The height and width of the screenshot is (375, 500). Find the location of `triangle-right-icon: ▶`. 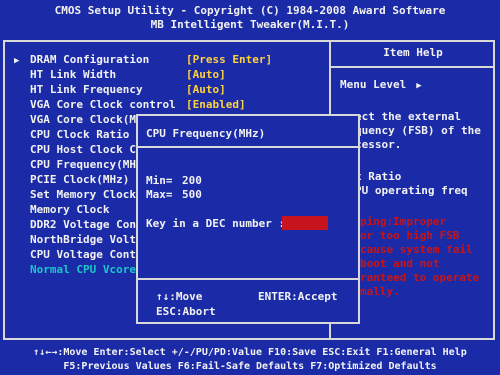

triangle-right-icon: ▶ is located at coordinates (419, 86).